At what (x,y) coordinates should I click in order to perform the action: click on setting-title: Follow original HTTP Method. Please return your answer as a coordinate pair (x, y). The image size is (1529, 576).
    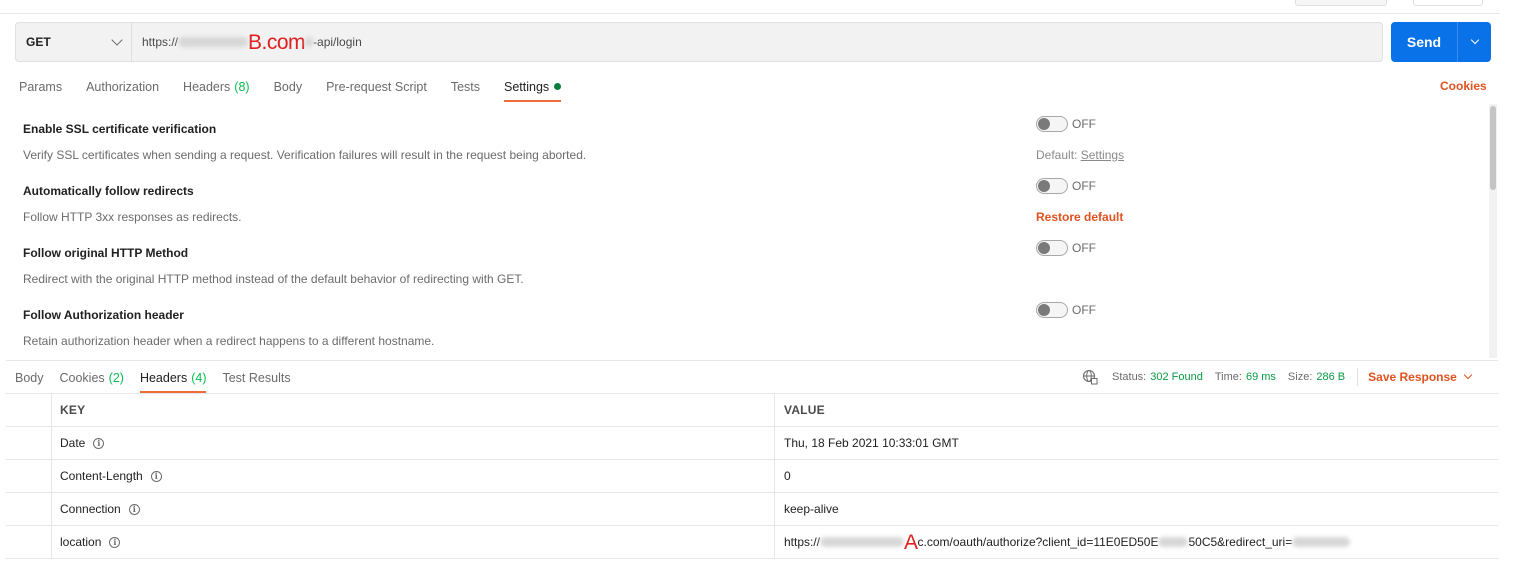
    Looking at the image, I should click on (106, 253).